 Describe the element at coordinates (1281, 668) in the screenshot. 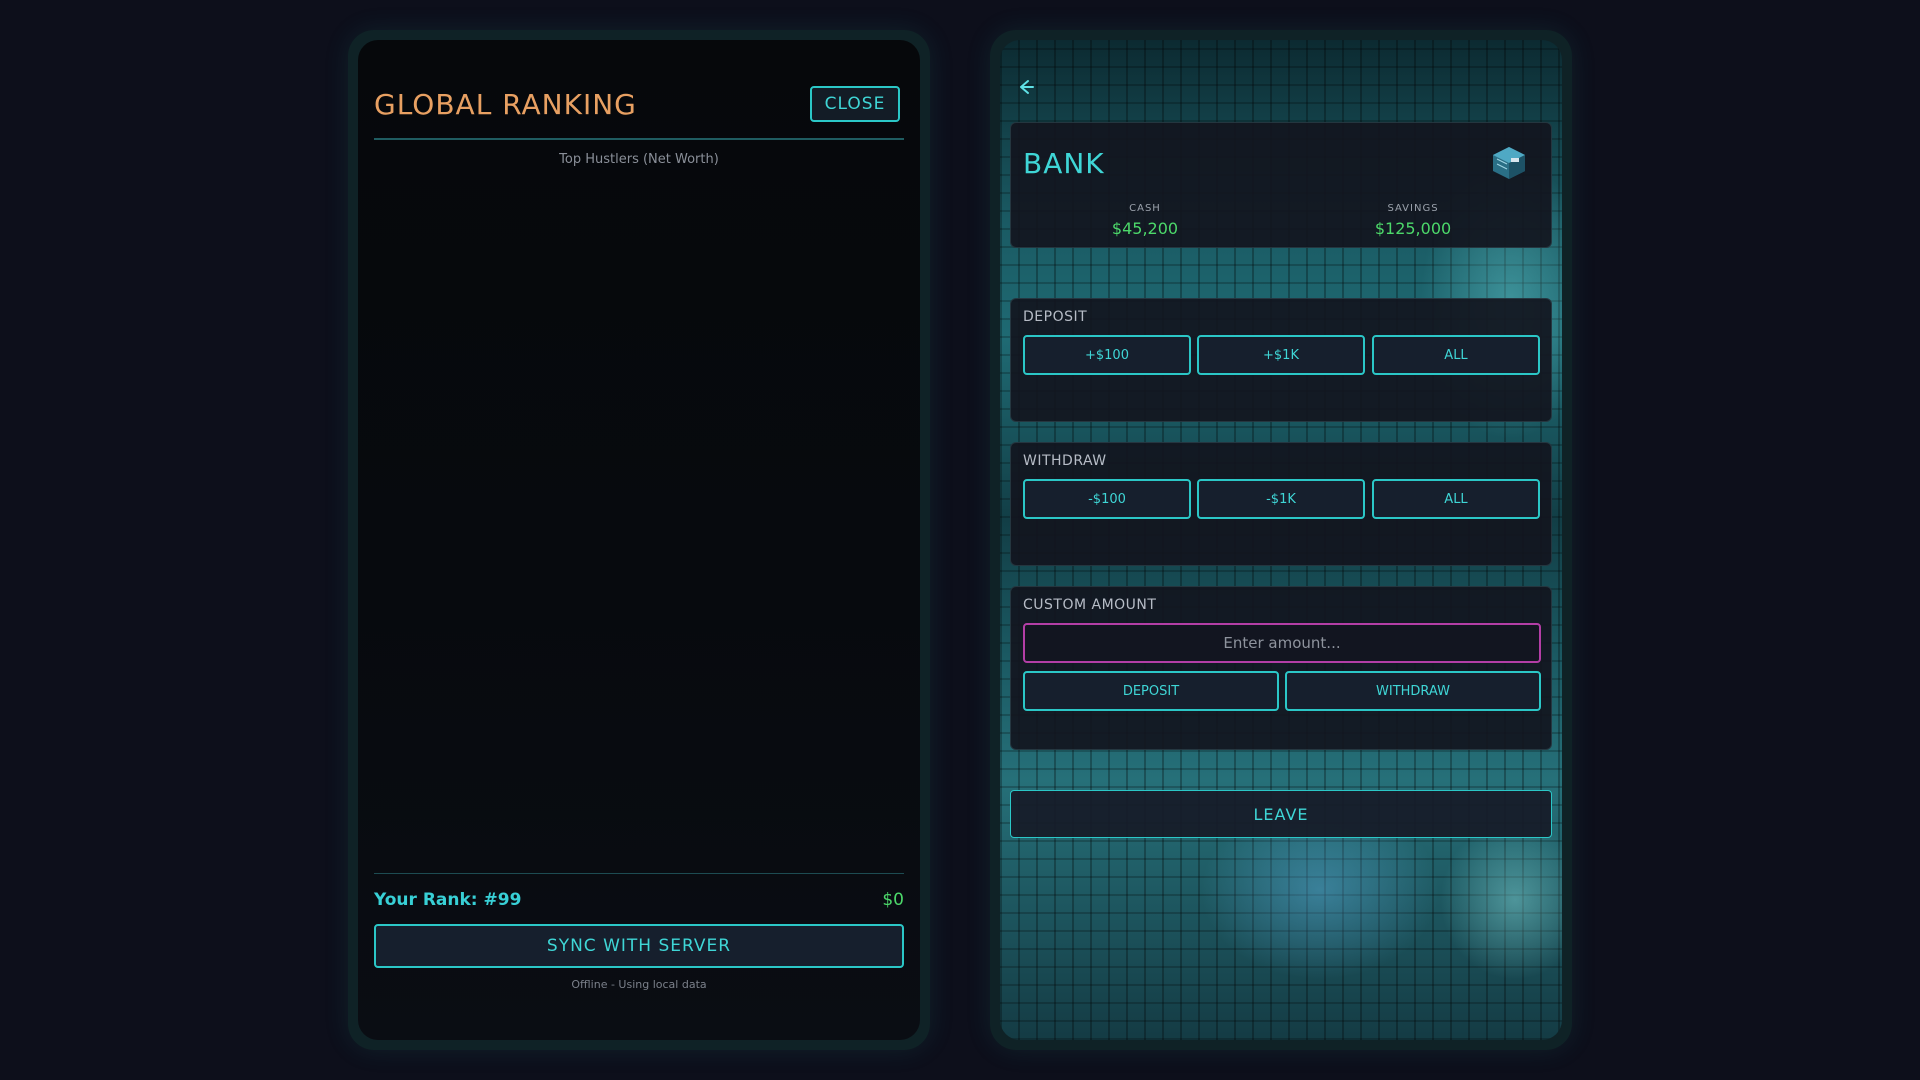

I see `custom-amount-card: CUSTOM AMOUNT DEPOSIT WITHDRAW` at that location.